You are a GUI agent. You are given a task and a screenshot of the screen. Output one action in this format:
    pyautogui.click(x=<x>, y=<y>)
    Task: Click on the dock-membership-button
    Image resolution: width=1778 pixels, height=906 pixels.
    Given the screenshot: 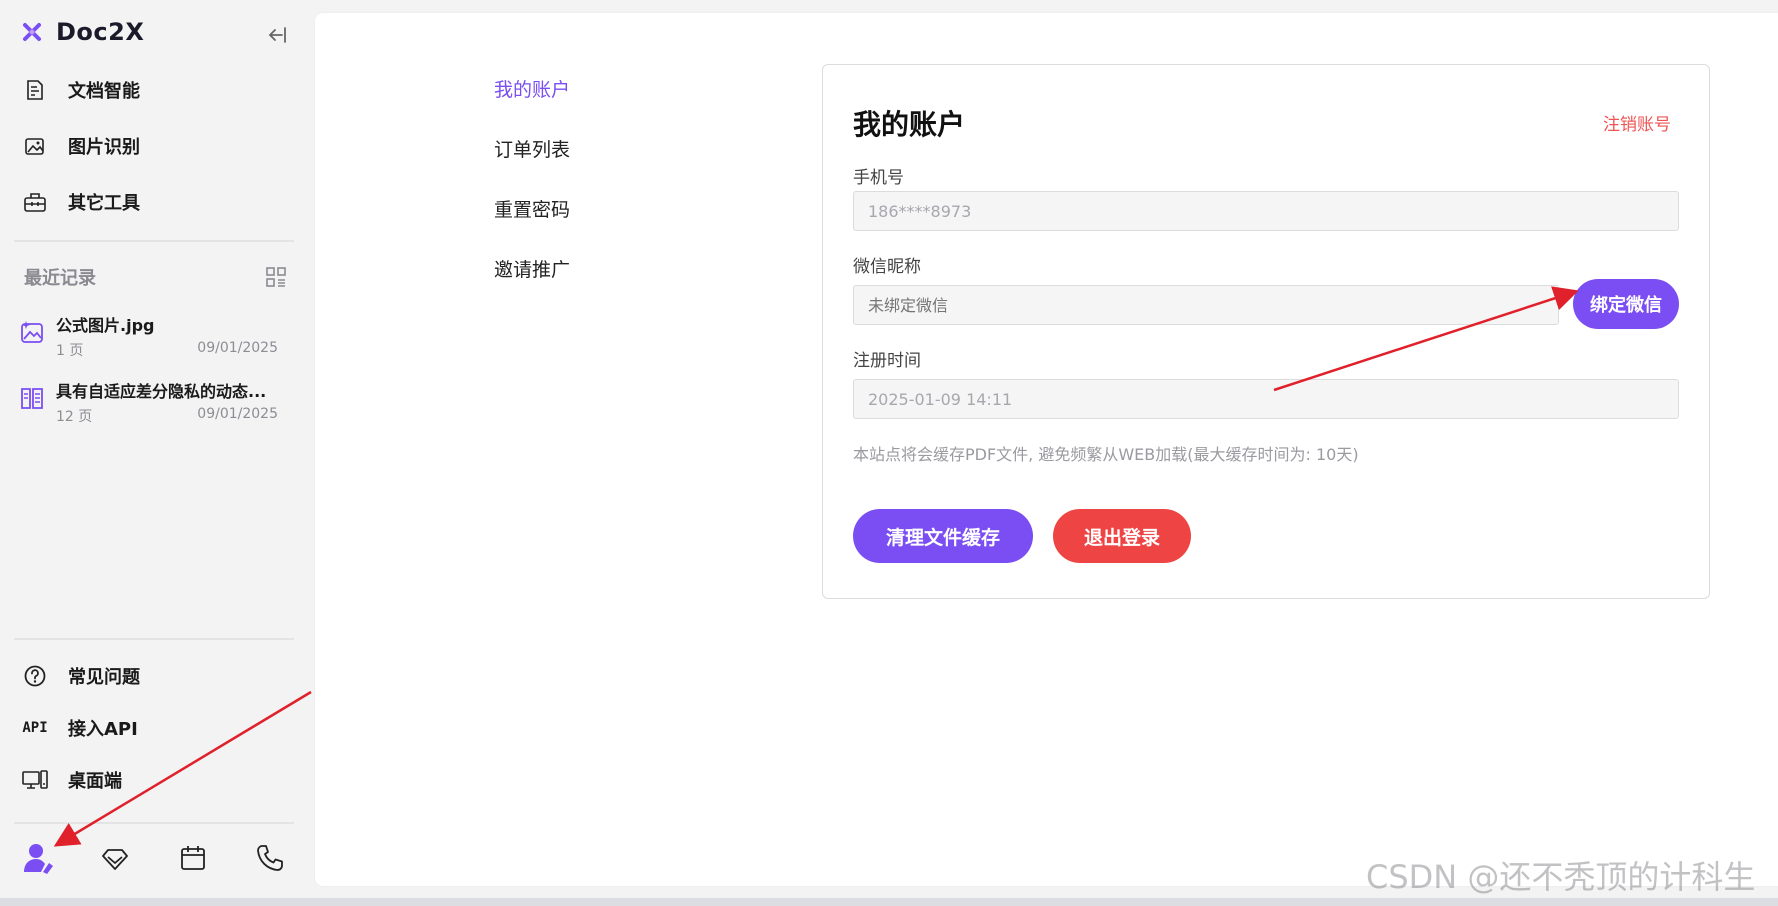 What is the action you would take?
    pyautogui.click(x=115, y=858)
    